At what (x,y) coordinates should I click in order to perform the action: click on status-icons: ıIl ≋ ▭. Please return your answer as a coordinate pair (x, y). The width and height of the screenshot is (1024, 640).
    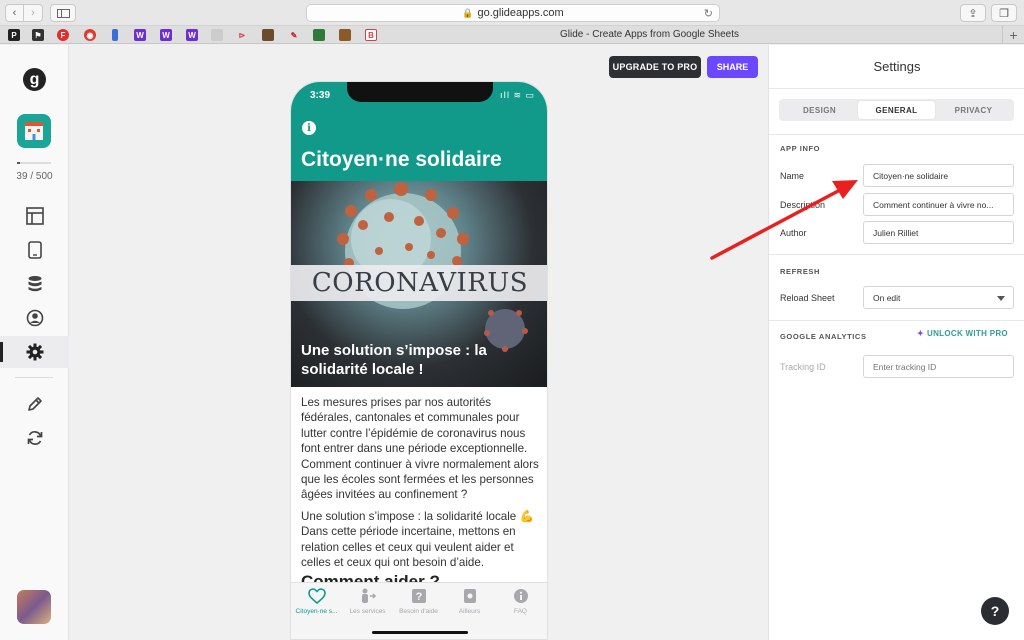
    Looking at the image, I should click on (517, 95).